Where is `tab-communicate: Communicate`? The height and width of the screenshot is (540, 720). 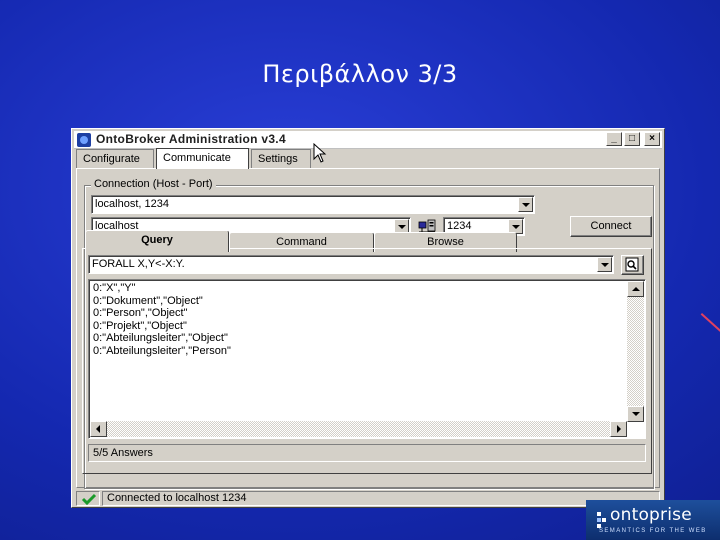 tab-communicate: Communicate is located at coordinates (202, 158).